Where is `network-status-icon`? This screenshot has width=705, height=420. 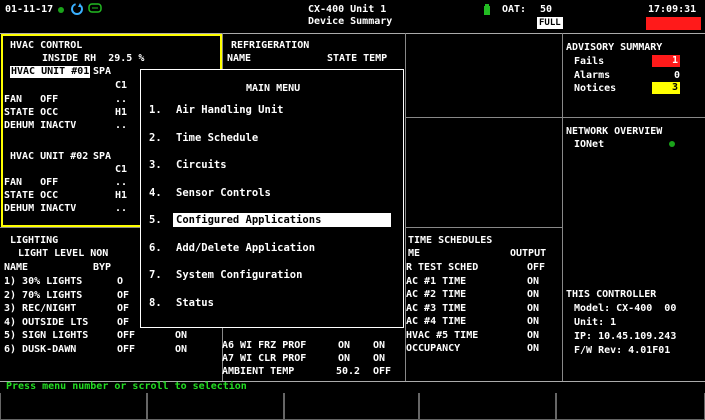
network-status-icon is located at coordinates (672, 144).